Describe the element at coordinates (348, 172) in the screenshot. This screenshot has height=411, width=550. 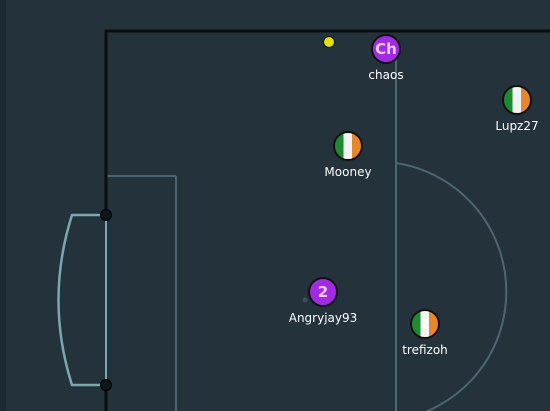
I see `player-name: Mooney` at that location.